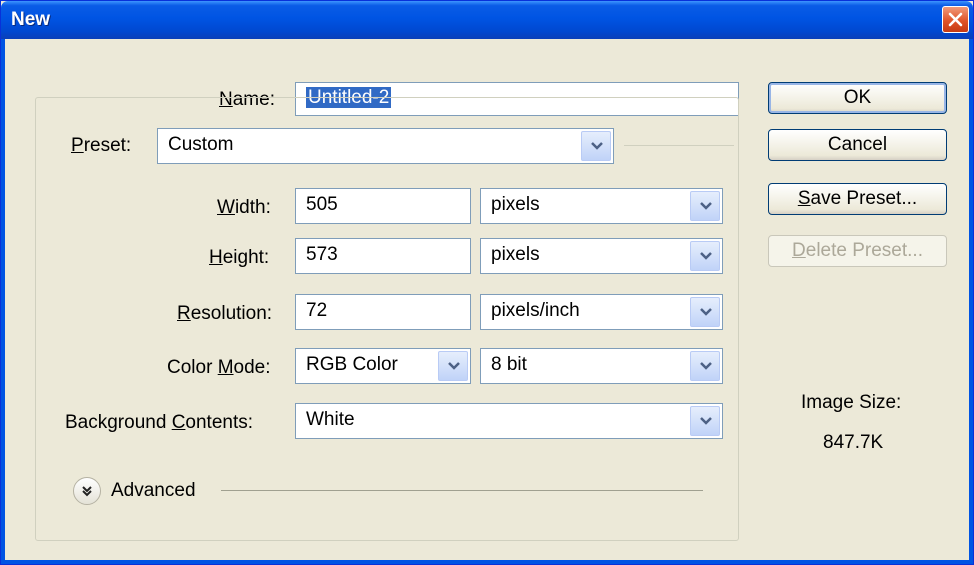 The width and height of the screenshot is (974, 565). I want to click on close-icon, so click(955, 19).